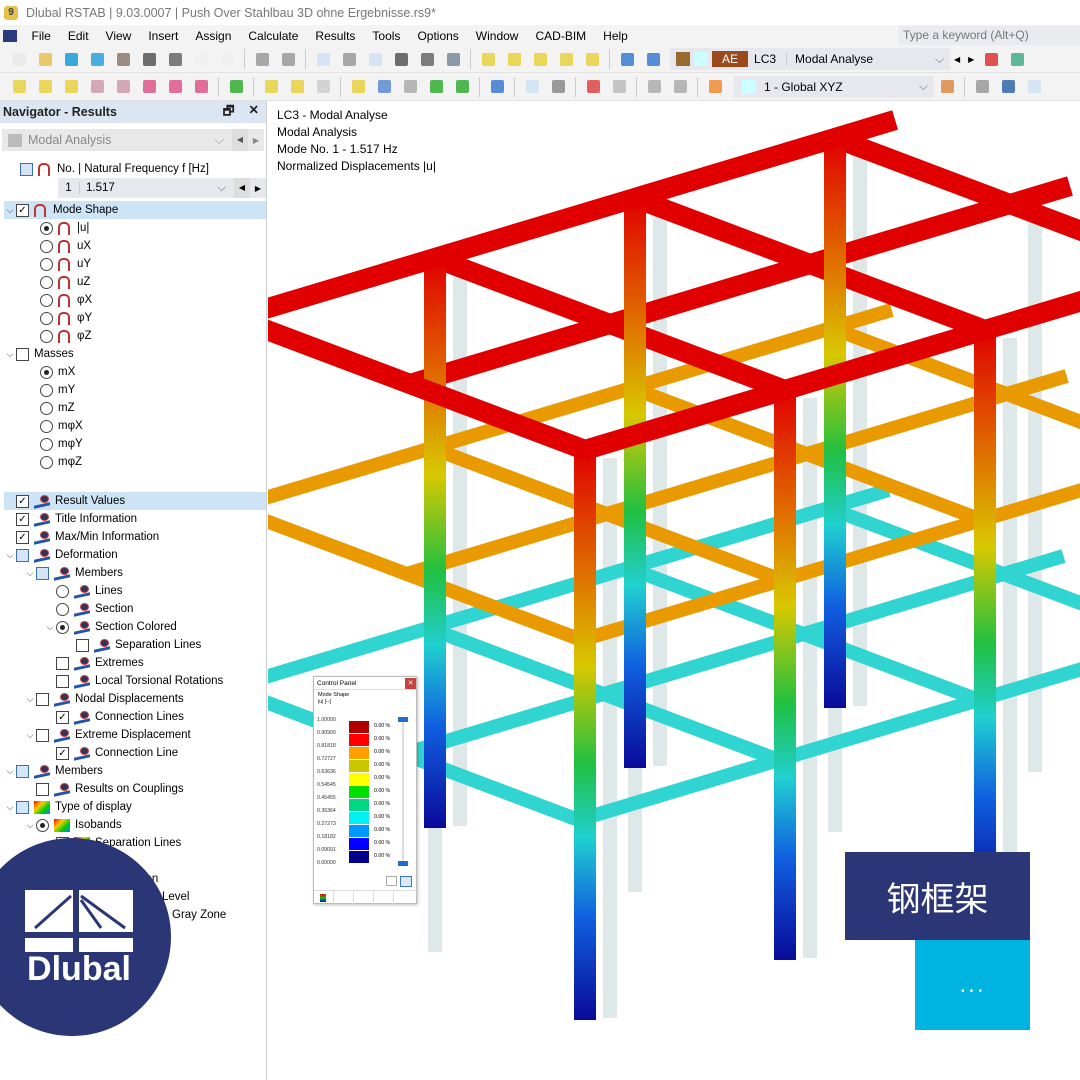 Image resolution: width=1080 pixels, height=1080 pixels. Describe the element at coordinates (57, 372) in the screenshot. I see `mass-option: mX` at that location.